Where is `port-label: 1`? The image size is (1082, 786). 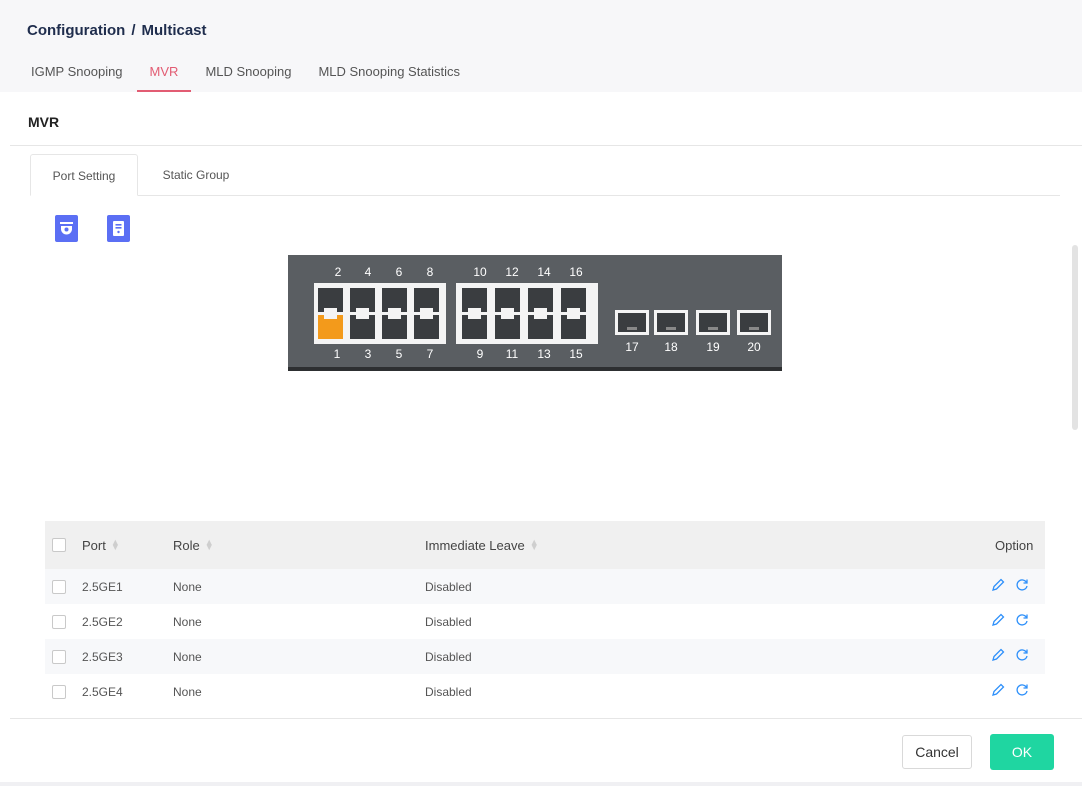 port-label: 1 is located at coordinates (337, 354).